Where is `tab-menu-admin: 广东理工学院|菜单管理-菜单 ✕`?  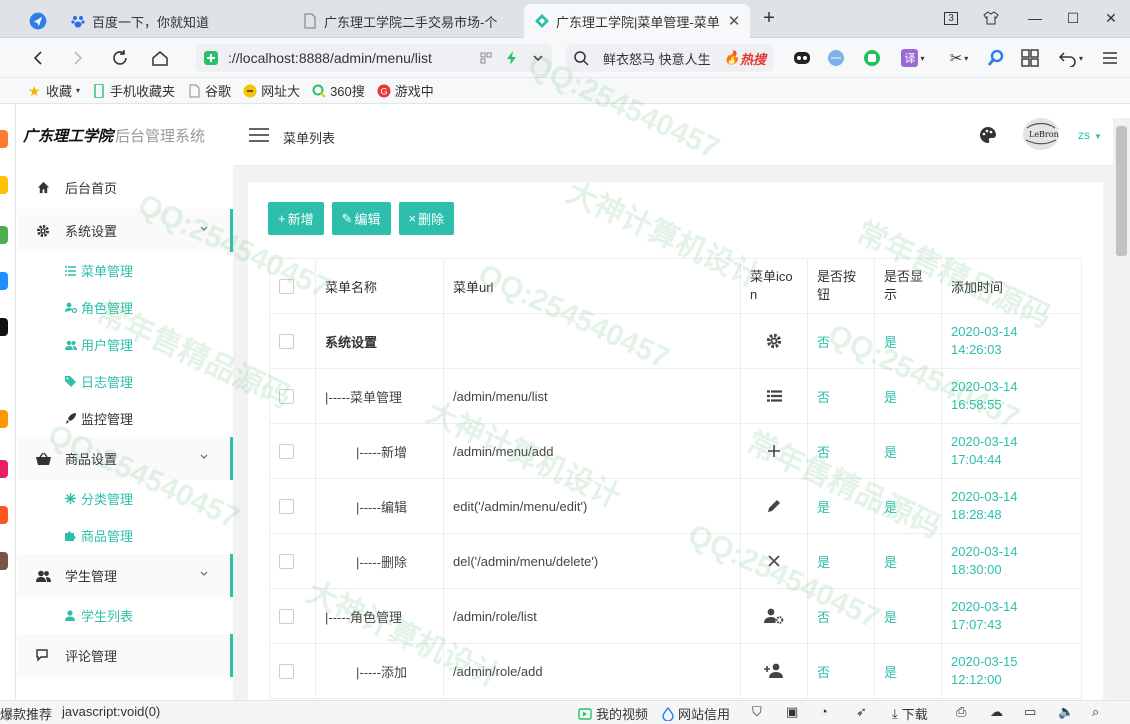 tab-menu-admin: 广东理工学院|菜单管理-菜单 ✕ is located at coordinates (637, 21).